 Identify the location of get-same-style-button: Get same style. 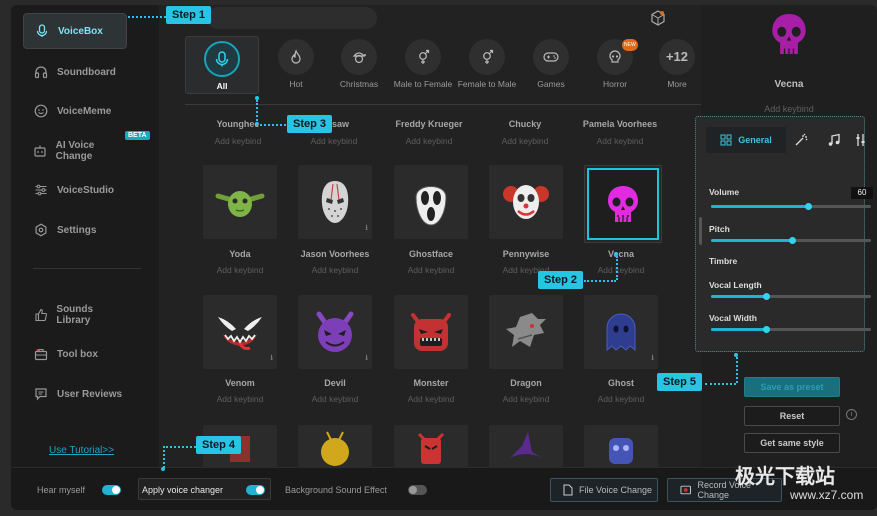
(792, 443).